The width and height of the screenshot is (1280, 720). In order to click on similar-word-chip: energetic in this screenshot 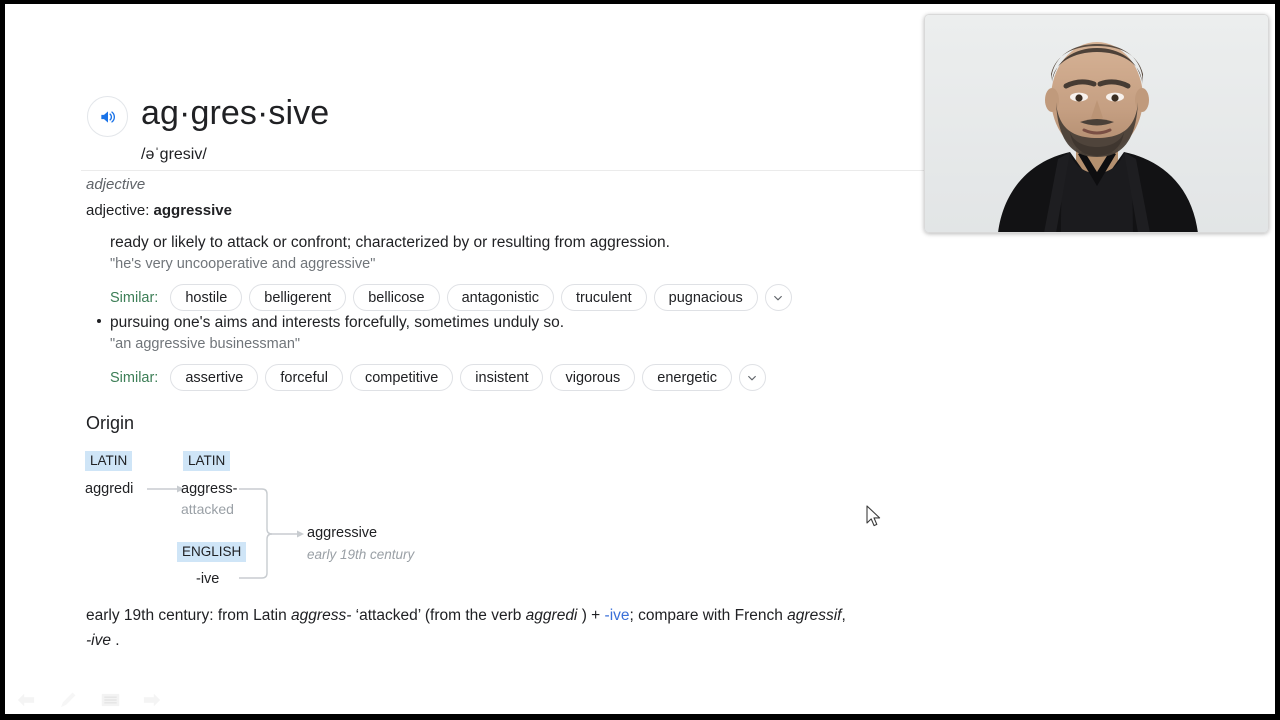, I will do `click(687, 377)`.